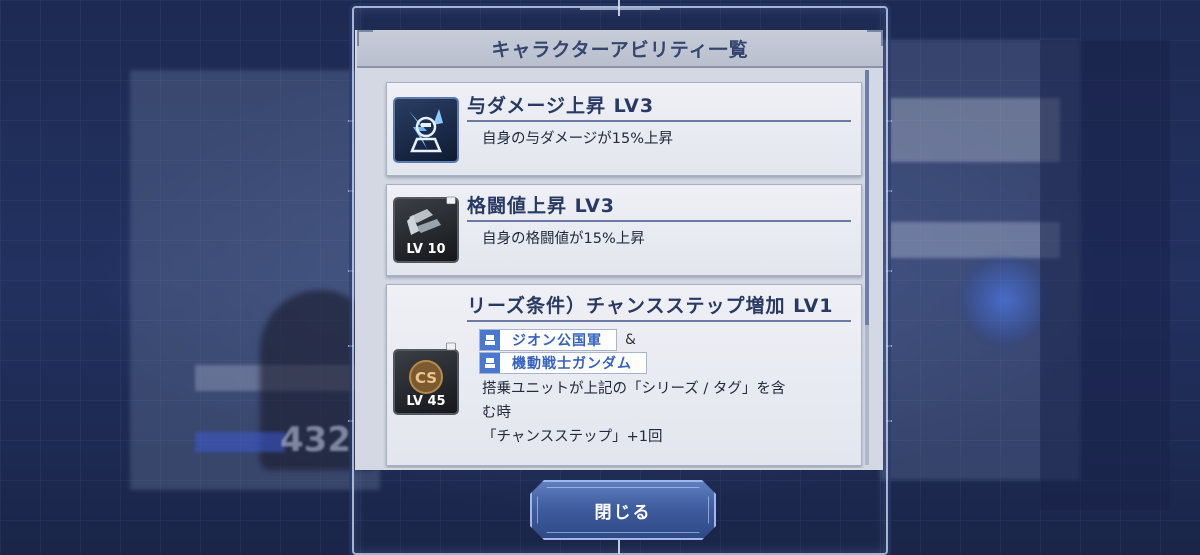  I want to click on series-tag: ジオン公国軍, so click(548, 340).